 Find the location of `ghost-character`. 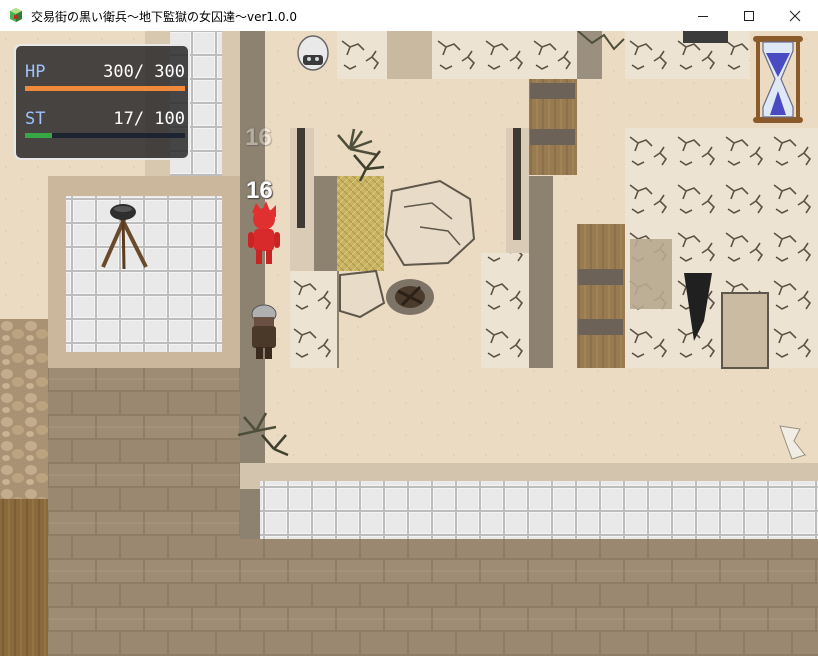

ghost-character is located at coordinates (313, 53).